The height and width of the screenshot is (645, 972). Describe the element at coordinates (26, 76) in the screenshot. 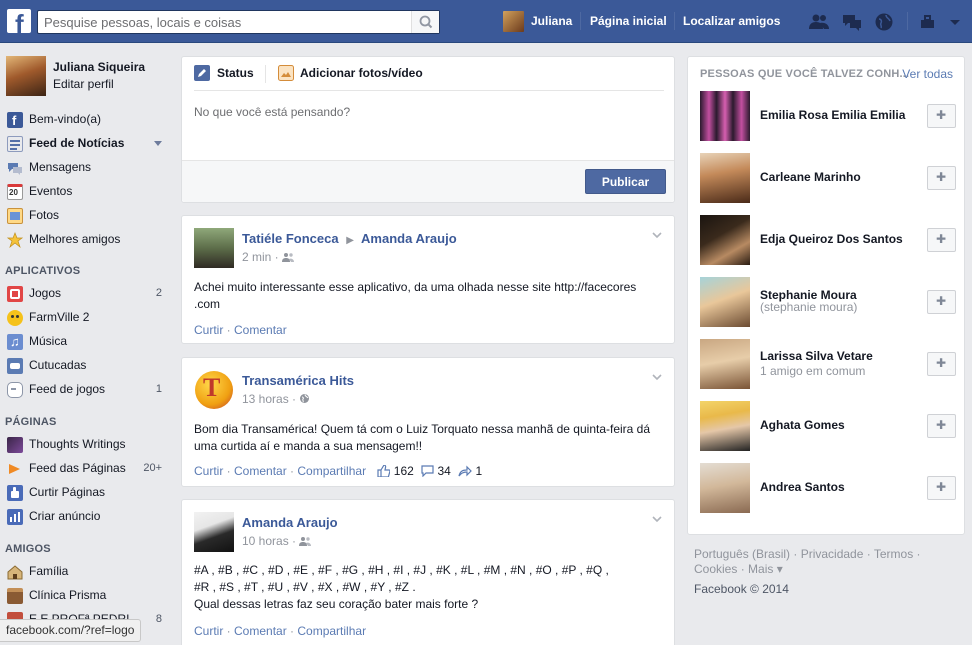

I see `profile-avatar` at that location.